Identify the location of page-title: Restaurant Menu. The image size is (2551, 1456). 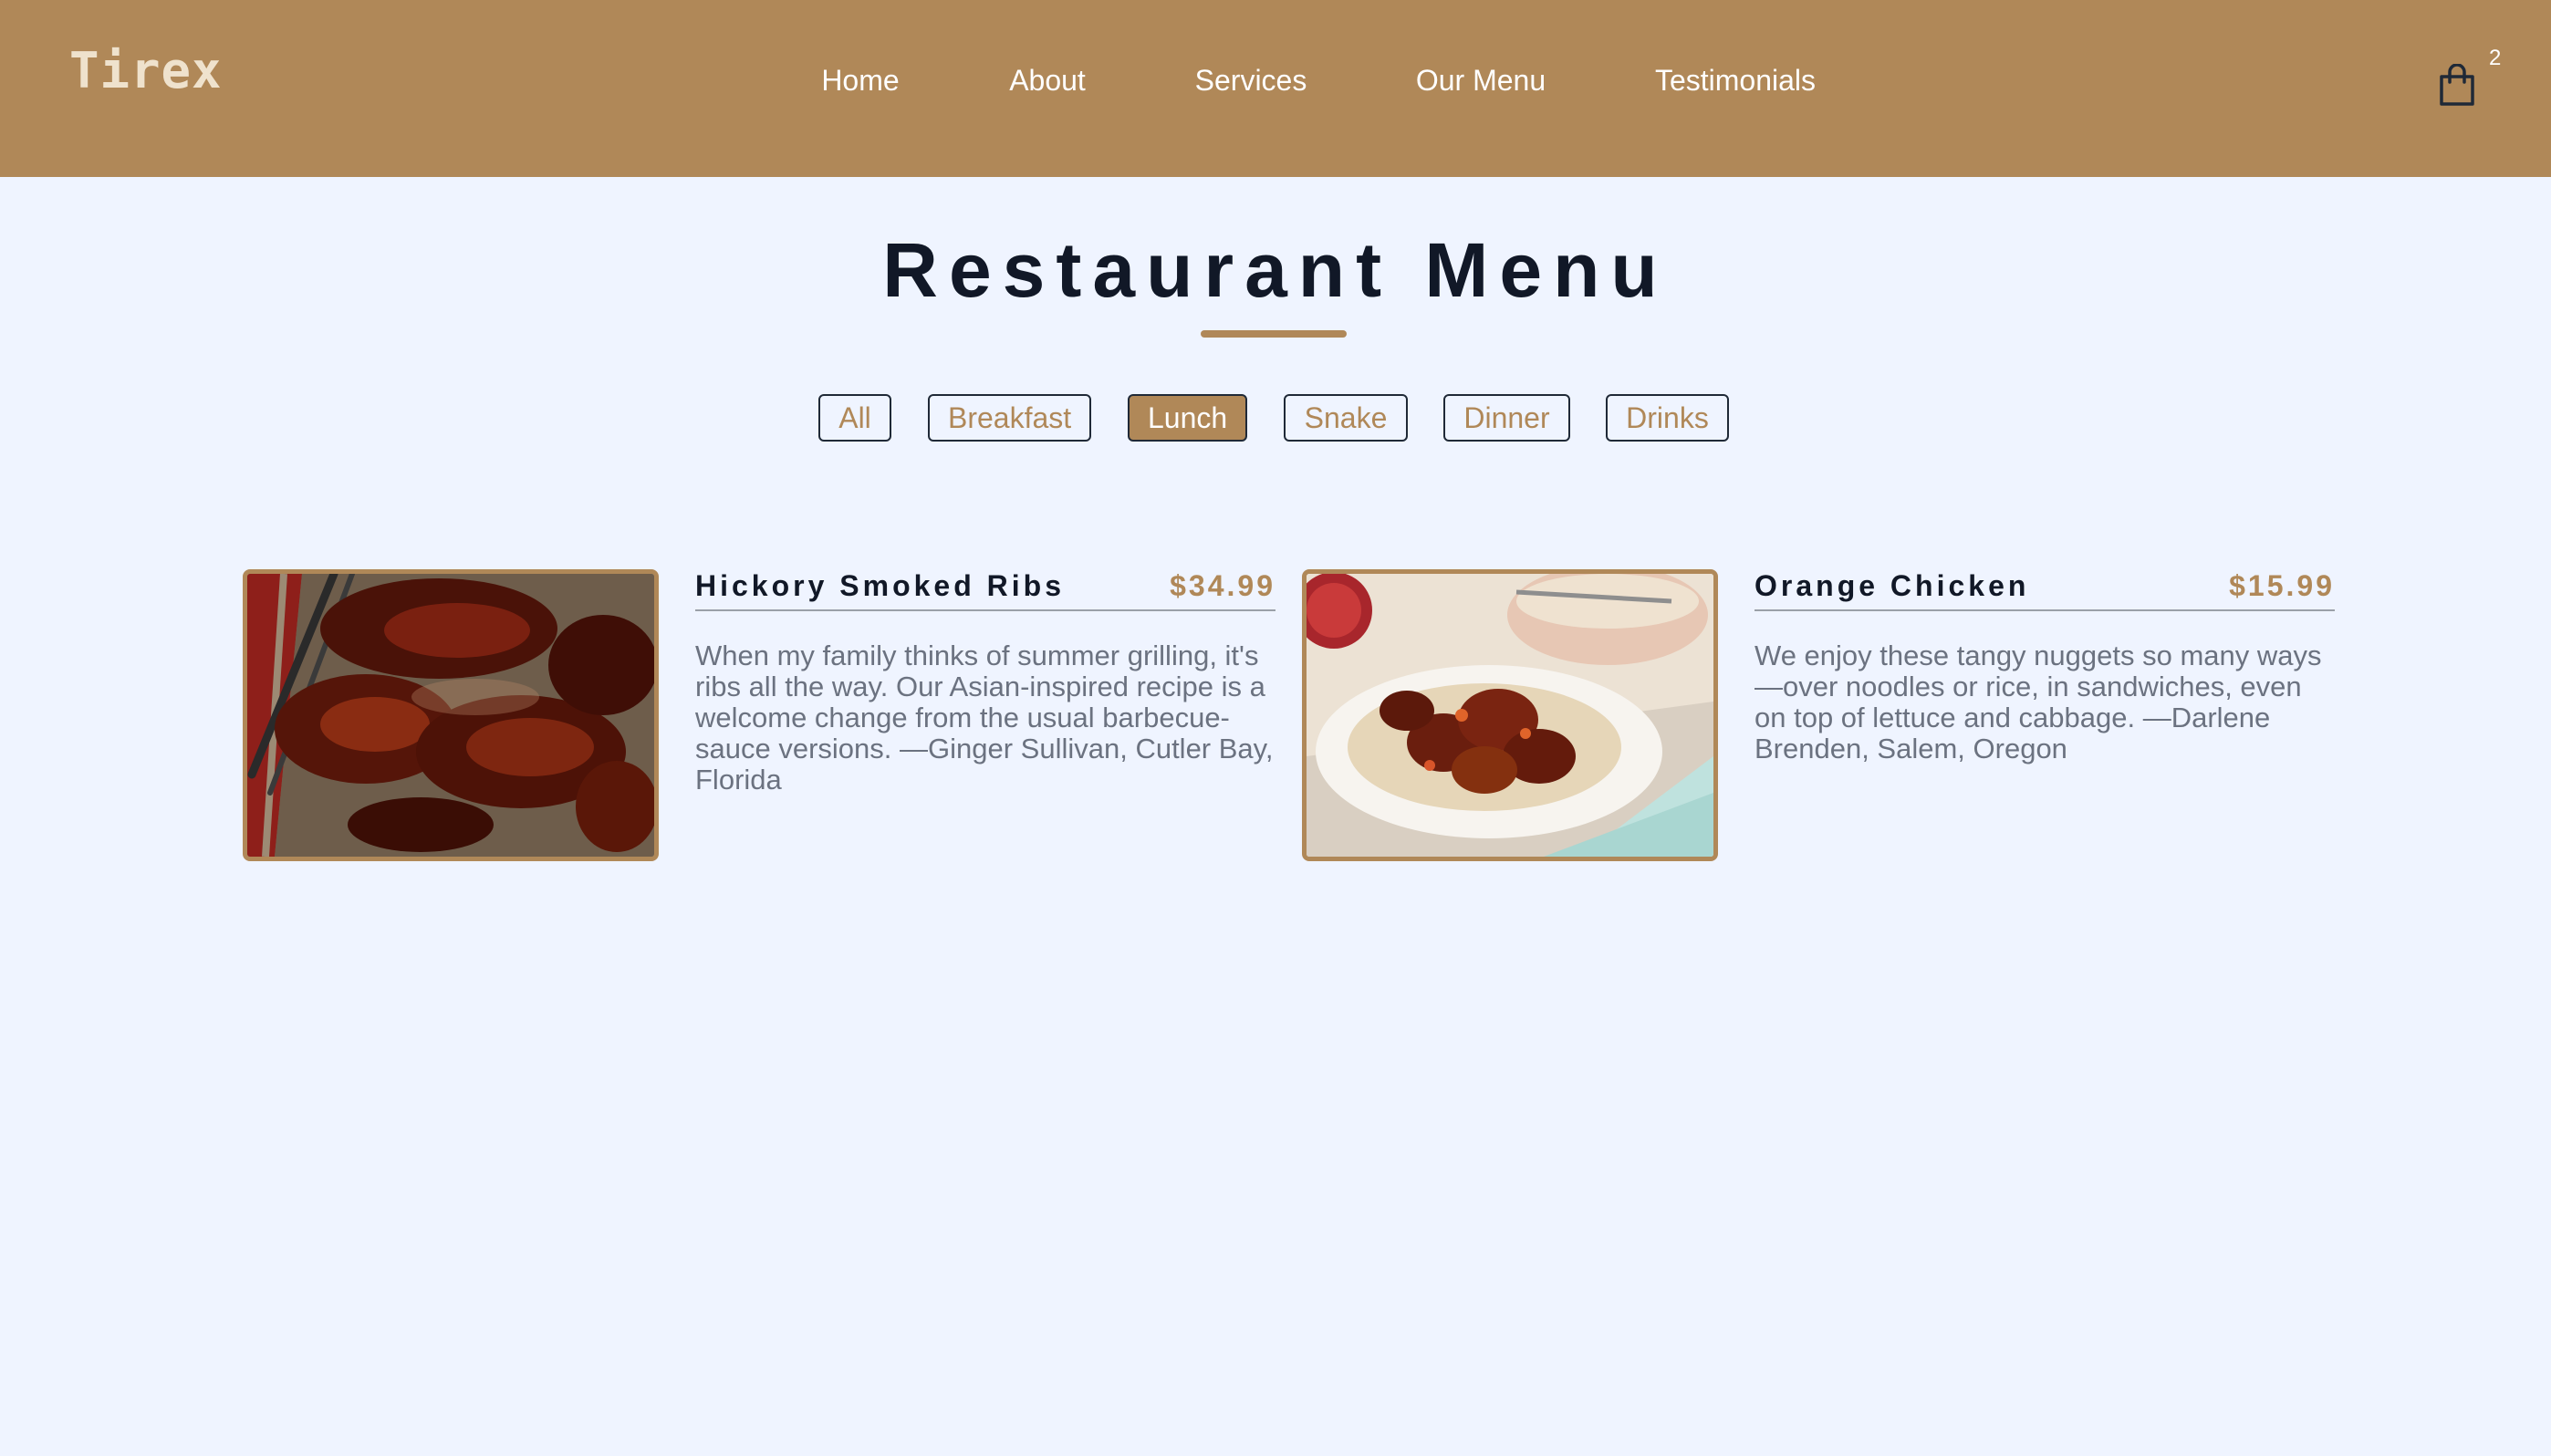
(1275, 270).